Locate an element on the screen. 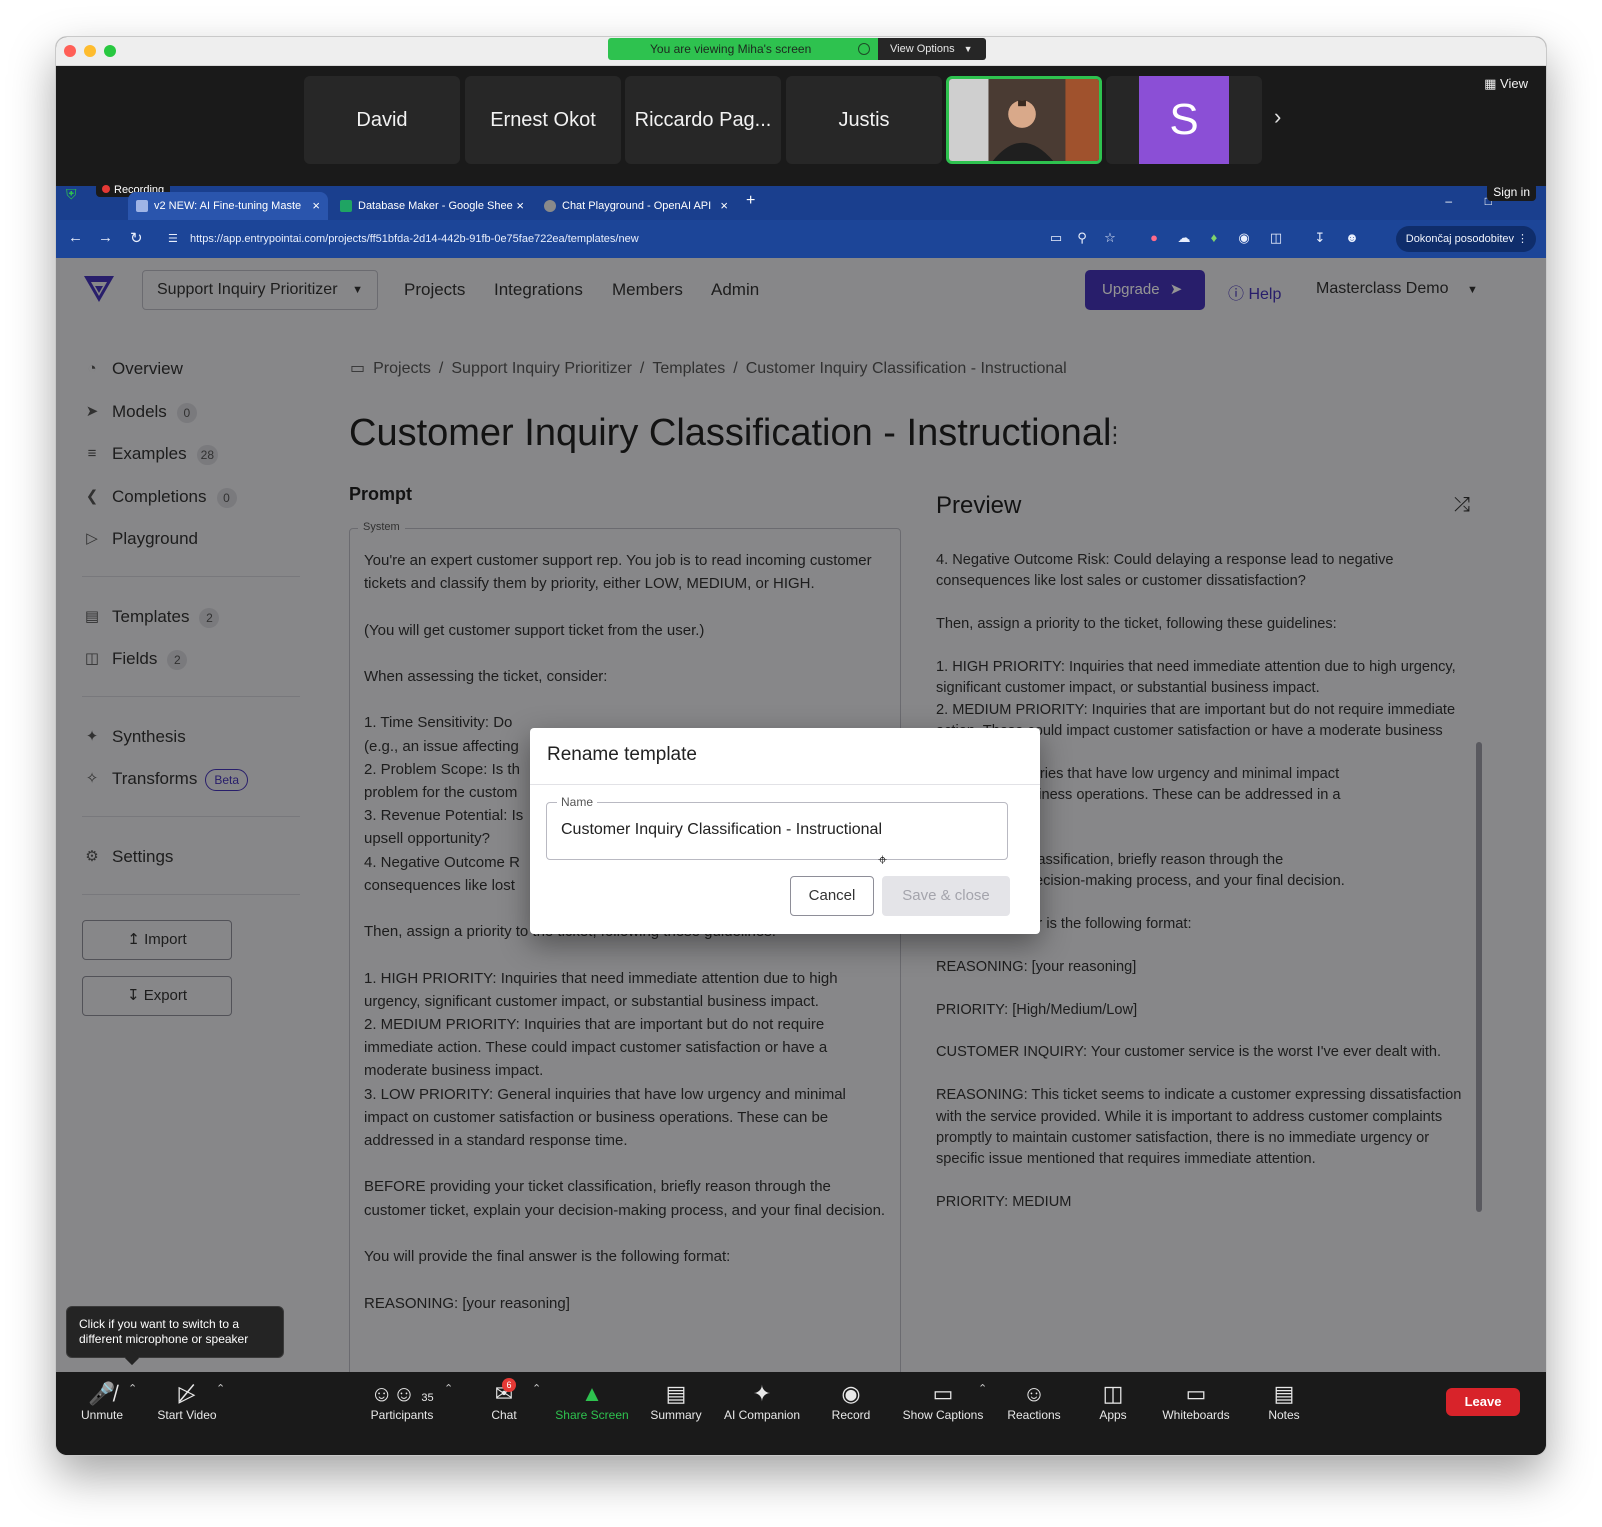  apps-button: ◫ Apps is located at coordinates (1113, 1401).